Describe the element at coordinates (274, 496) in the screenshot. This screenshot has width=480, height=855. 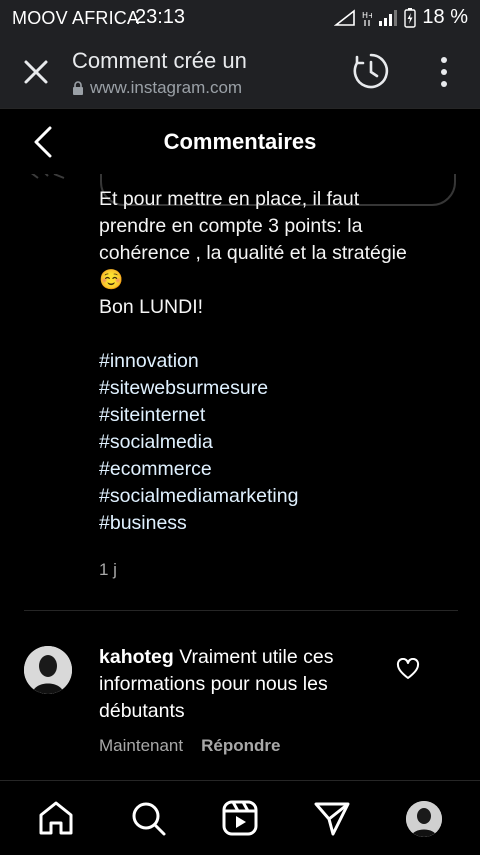
I see `hashtag-link: #socialmediamarketing` at that location.